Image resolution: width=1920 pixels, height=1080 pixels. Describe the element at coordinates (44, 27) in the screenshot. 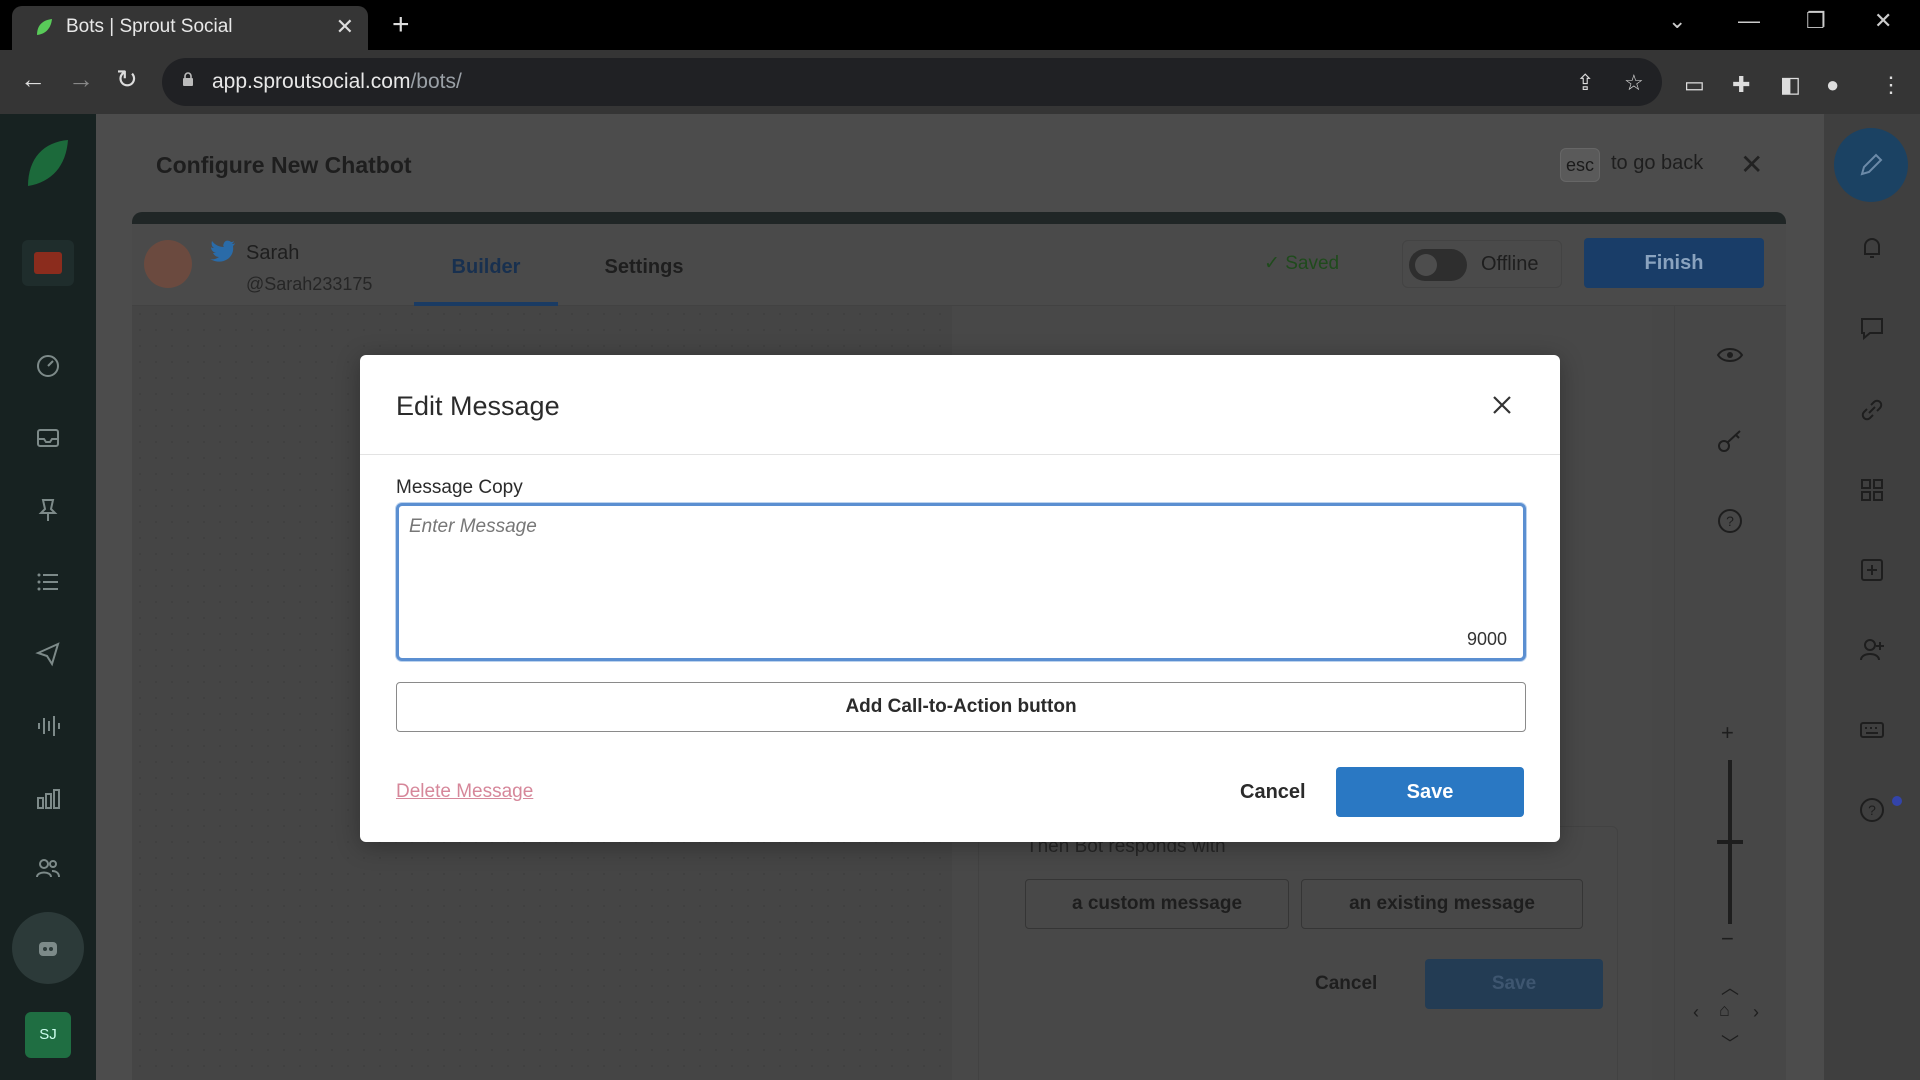

I see `sprout-favicon-icon` at that location.